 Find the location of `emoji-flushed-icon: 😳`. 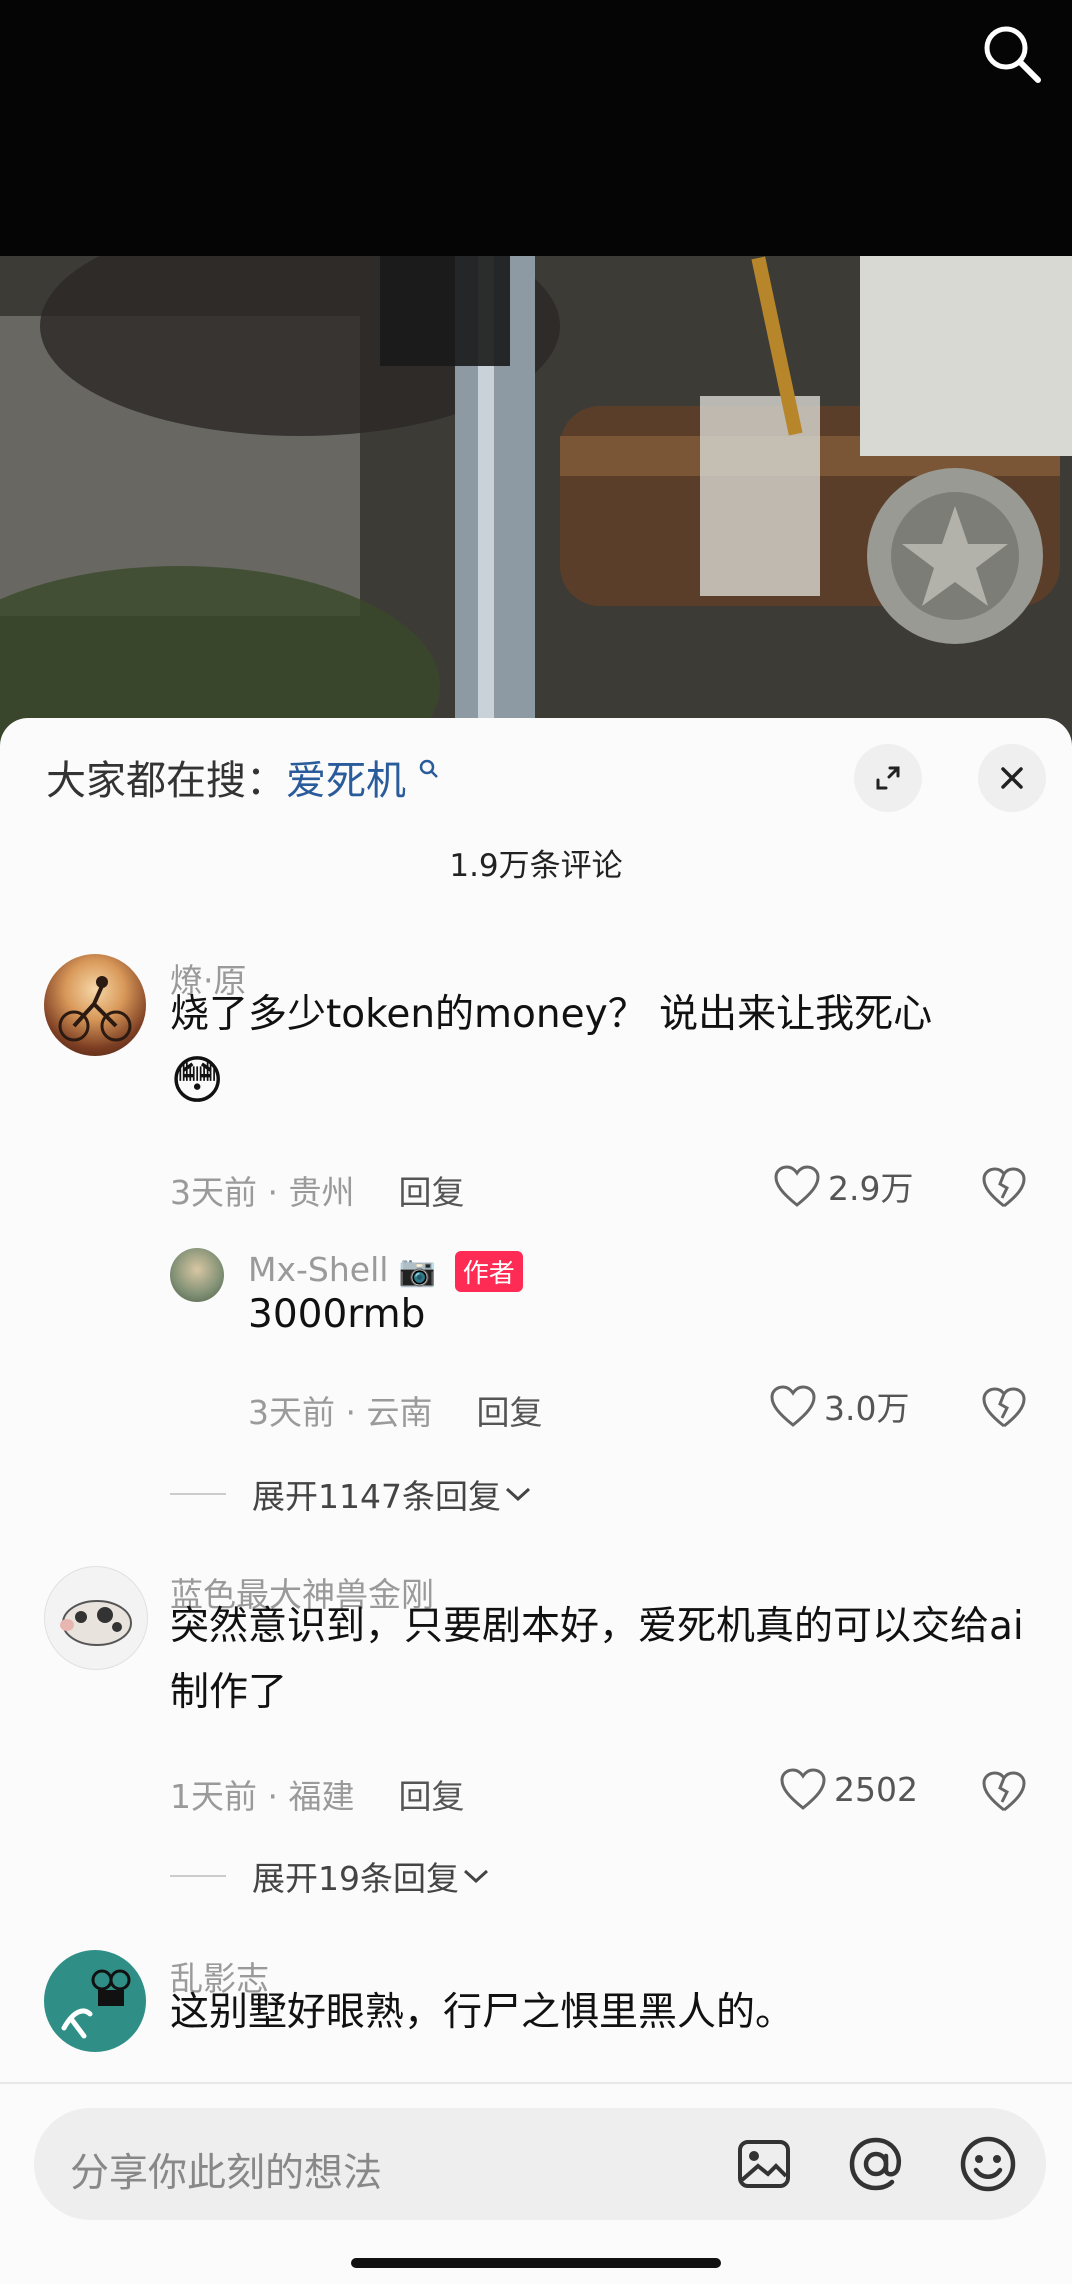

emoji-flushed-icon: 😳 is located at coordinates (197, 1081).